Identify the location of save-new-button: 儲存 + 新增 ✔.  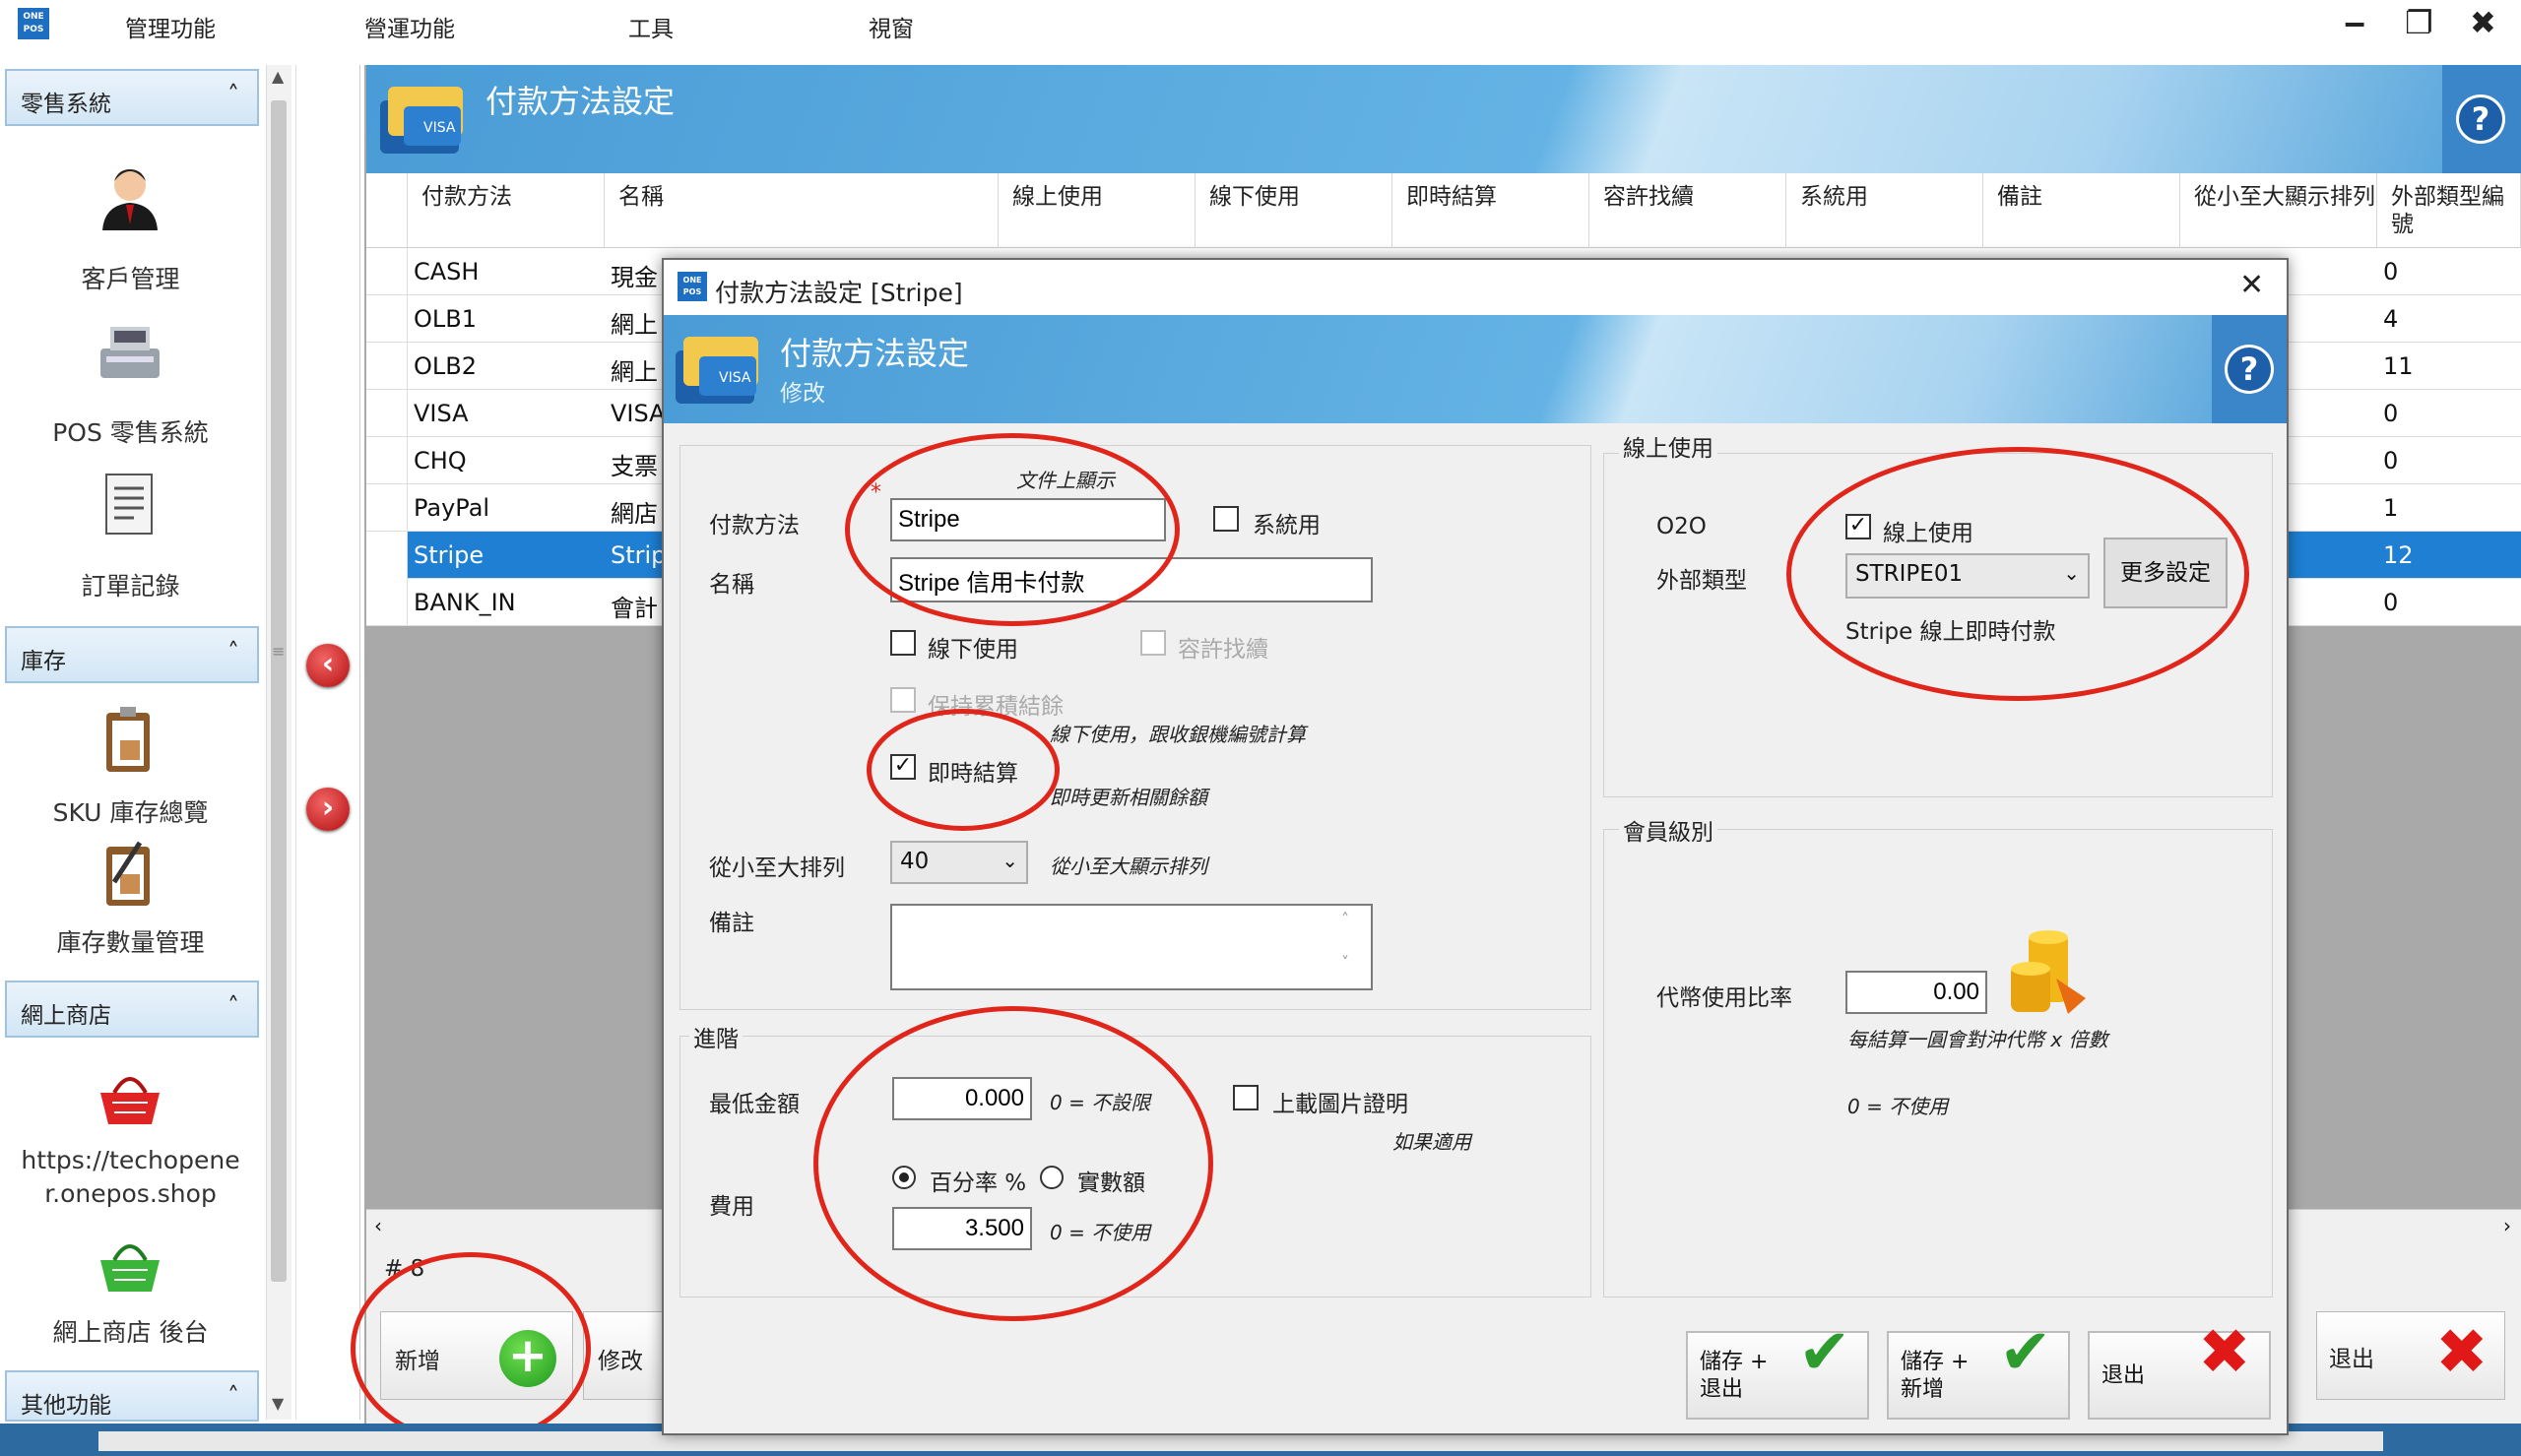
(1978, 1370).